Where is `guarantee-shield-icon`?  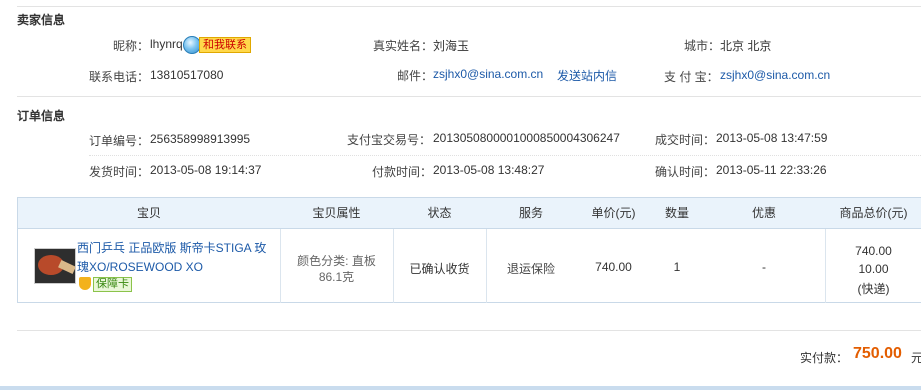 guarantee-shield-icon is located at coordinates (85, 283).